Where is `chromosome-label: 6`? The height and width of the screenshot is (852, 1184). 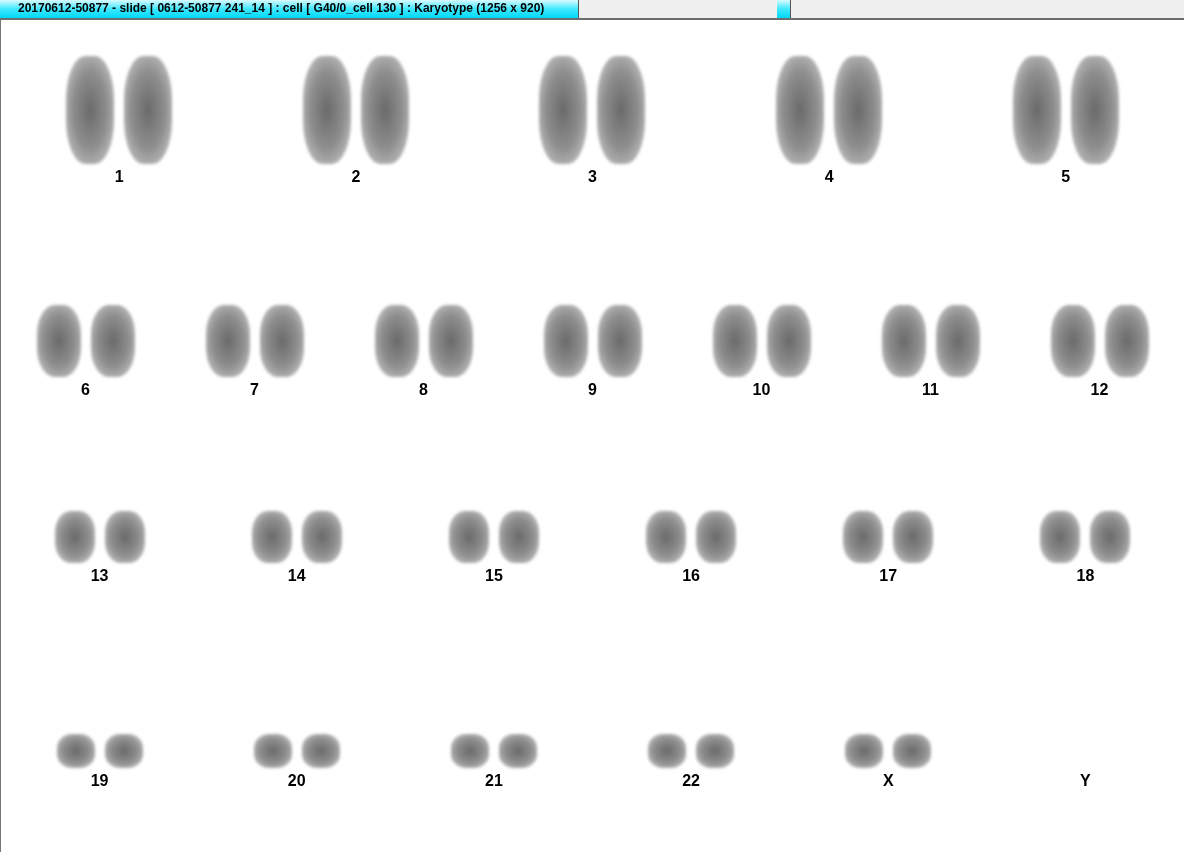 chromosome-label: 6 is located at coordinates (85, 390).